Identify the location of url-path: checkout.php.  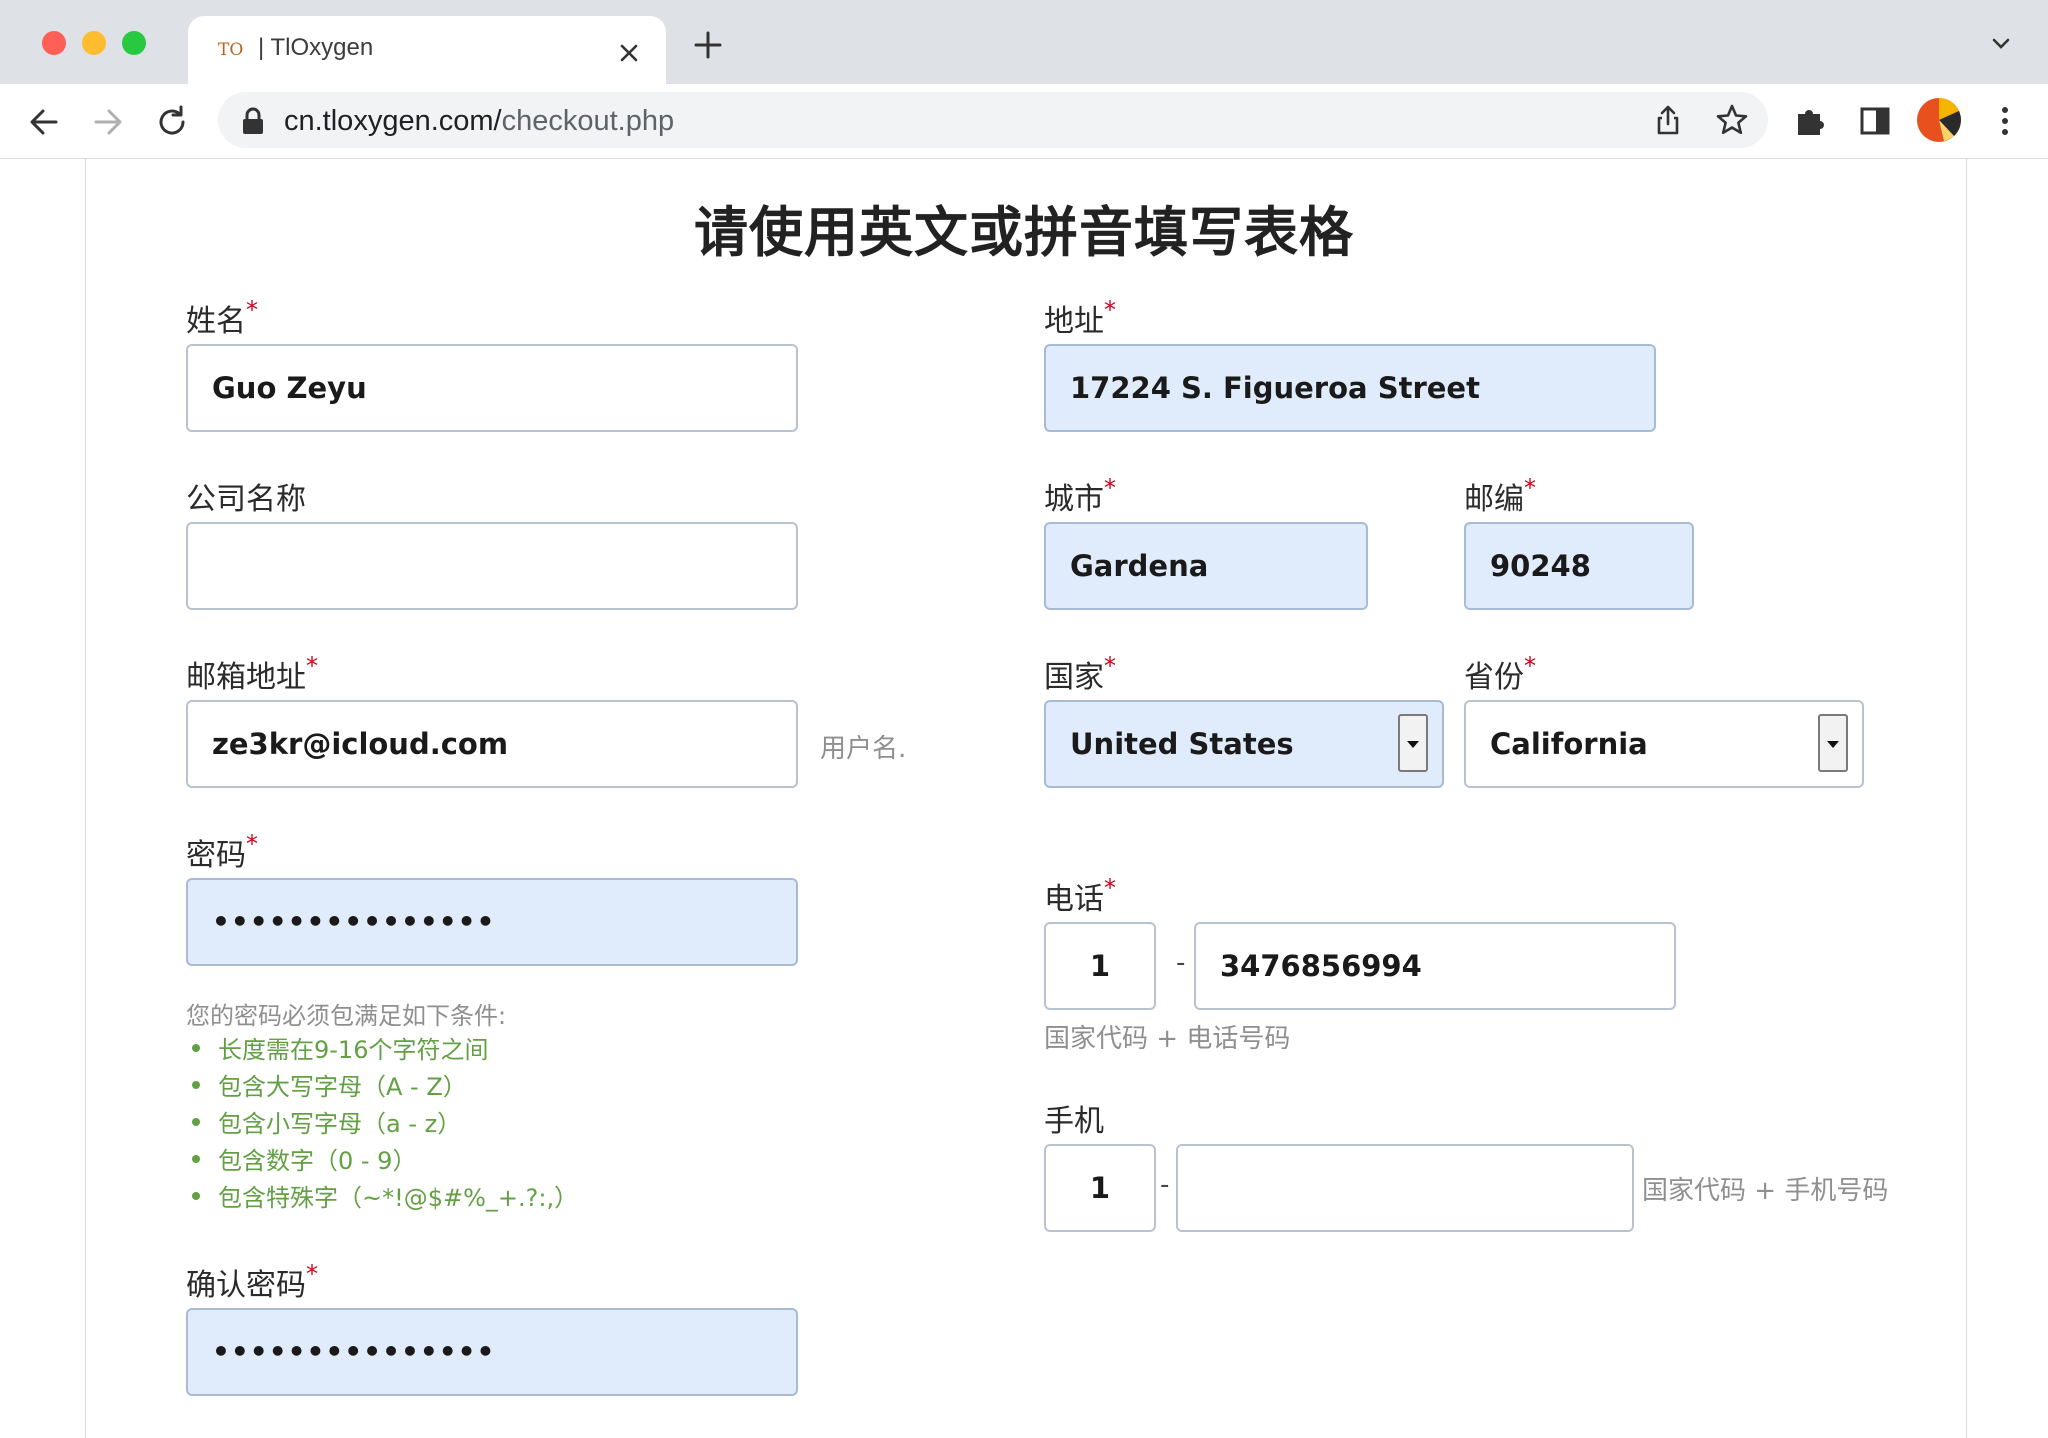
(588, 121).